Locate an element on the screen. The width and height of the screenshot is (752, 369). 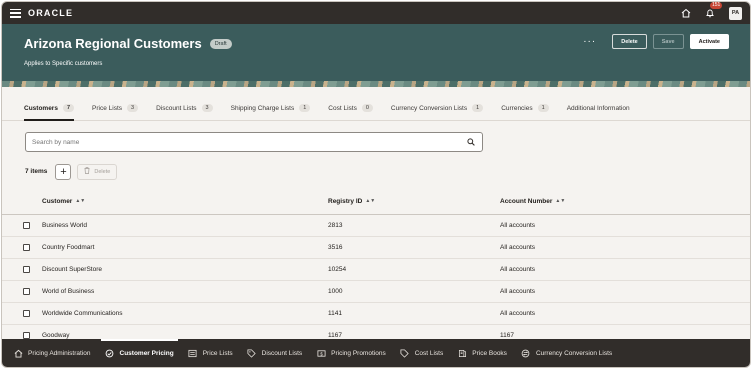
customer-cell: World of Business is located at coordinates (68, 291).